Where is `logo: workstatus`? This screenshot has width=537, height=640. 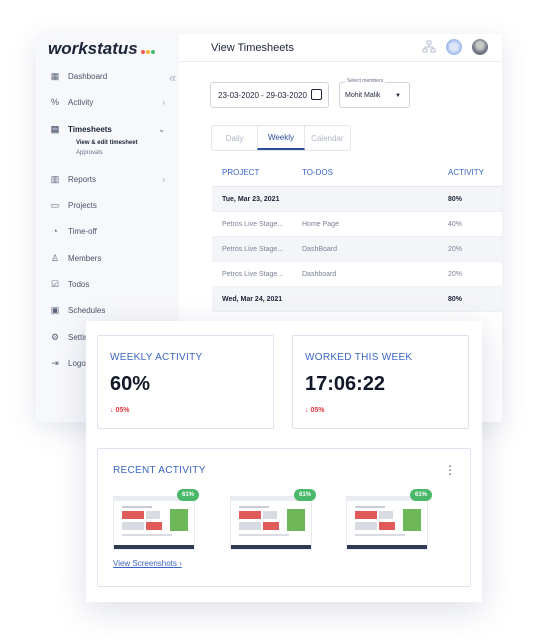 logo: workstatus is located at coordinates (101, 49).